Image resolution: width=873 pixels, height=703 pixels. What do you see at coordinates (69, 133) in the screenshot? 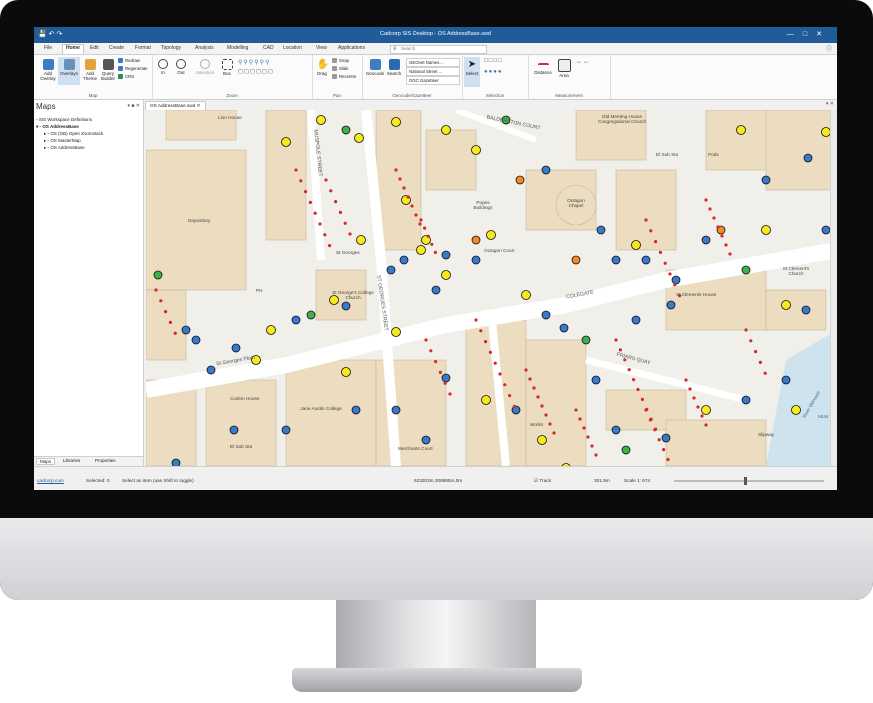
I see `tree-item-zoomstack: ▸ ▫ OS (GB) Open Zoomstack` at bounding box center [69, 133].